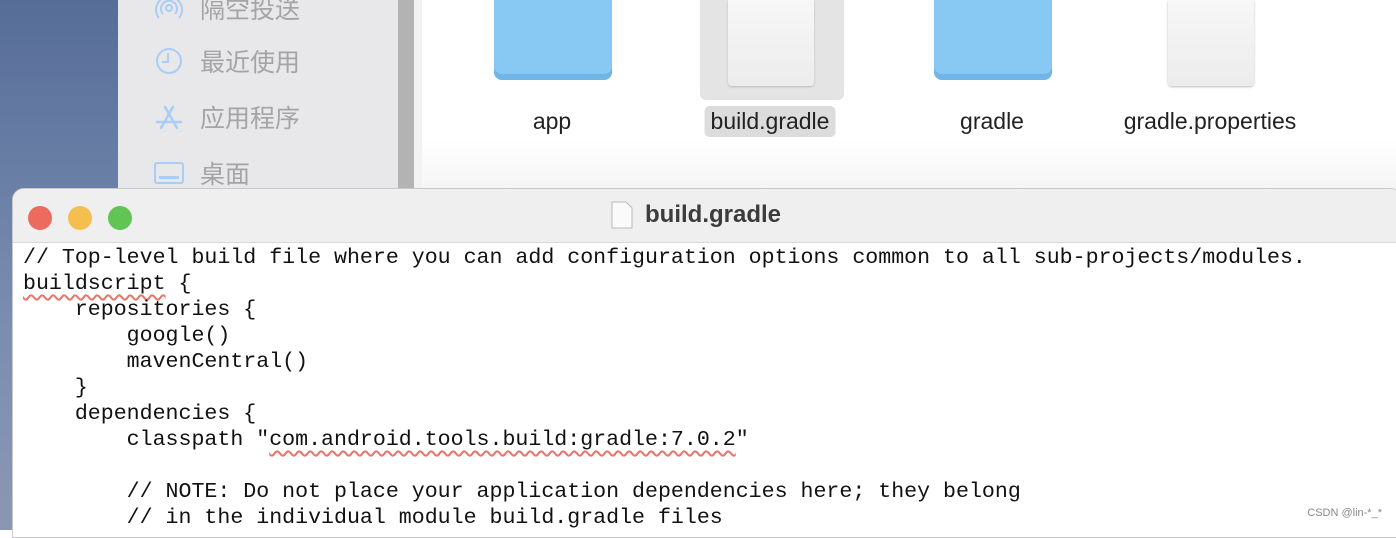 The height and width of the screenshot is (538, 1396). Describe the element at coordinates (120, 218) in the screenshot. I see `zoom-button` at that location.